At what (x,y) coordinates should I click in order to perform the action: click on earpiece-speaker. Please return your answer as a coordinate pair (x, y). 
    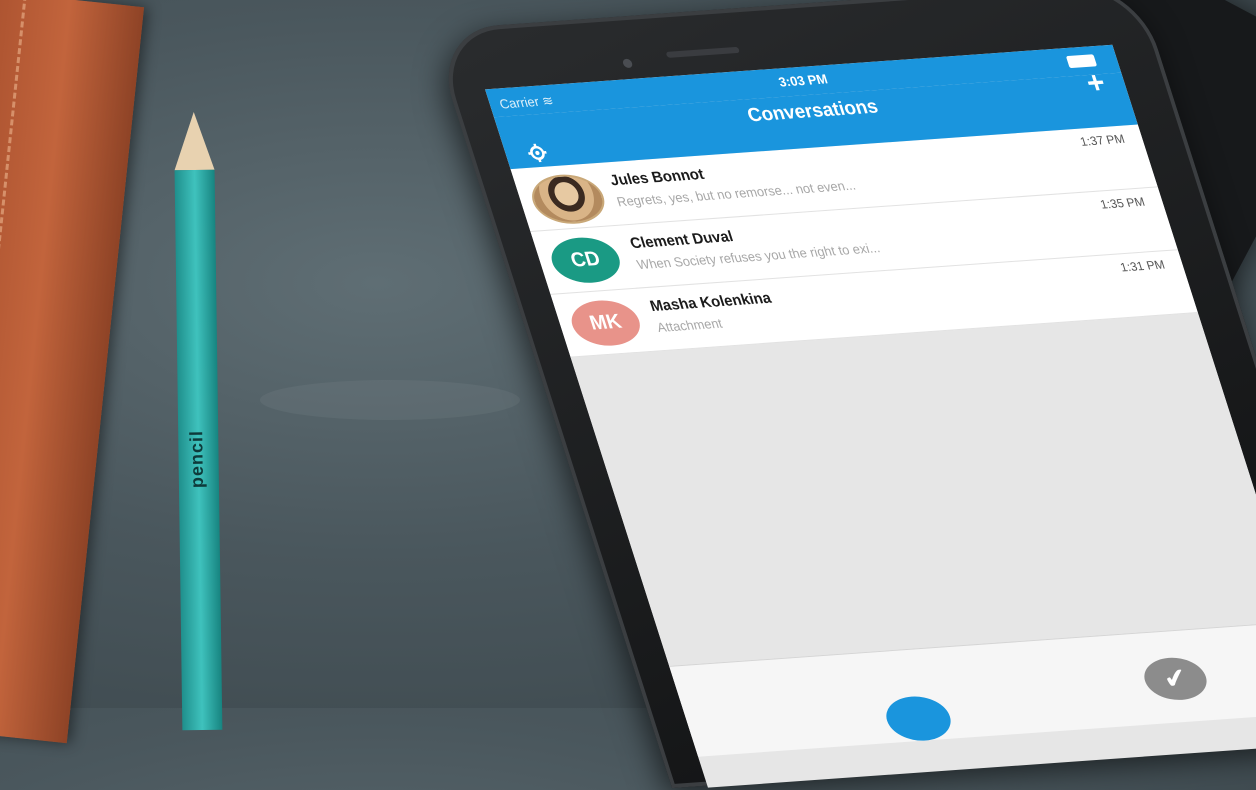
    Looking at the image, I should click on (703, 52).